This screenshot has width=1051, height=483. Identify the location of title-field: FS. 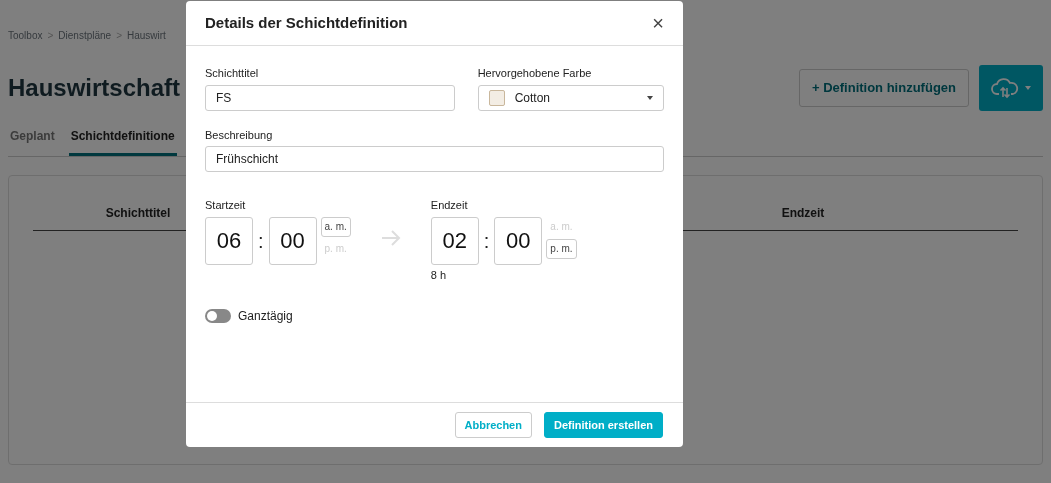
(330, 97).